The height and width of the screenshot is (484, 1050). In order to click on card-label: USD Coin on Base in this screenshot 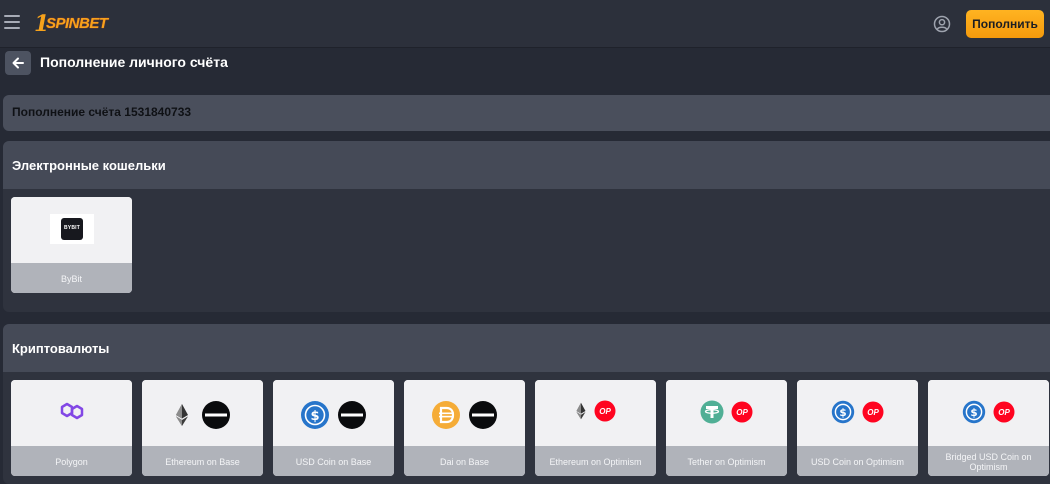, I will do `click(333, 462)`.